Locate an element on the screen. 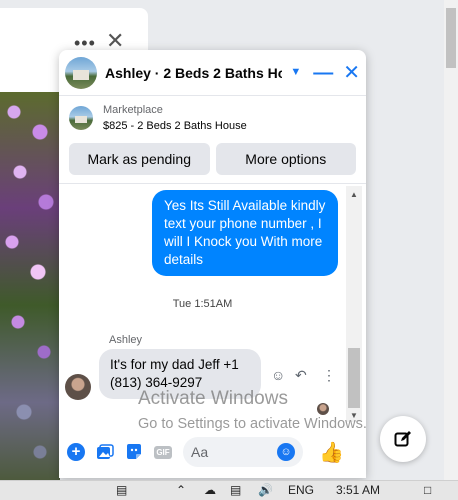 The height and width of the screenshot is (500, 458). message-input-placeholder: Aa is located at coordinates (200, 452).